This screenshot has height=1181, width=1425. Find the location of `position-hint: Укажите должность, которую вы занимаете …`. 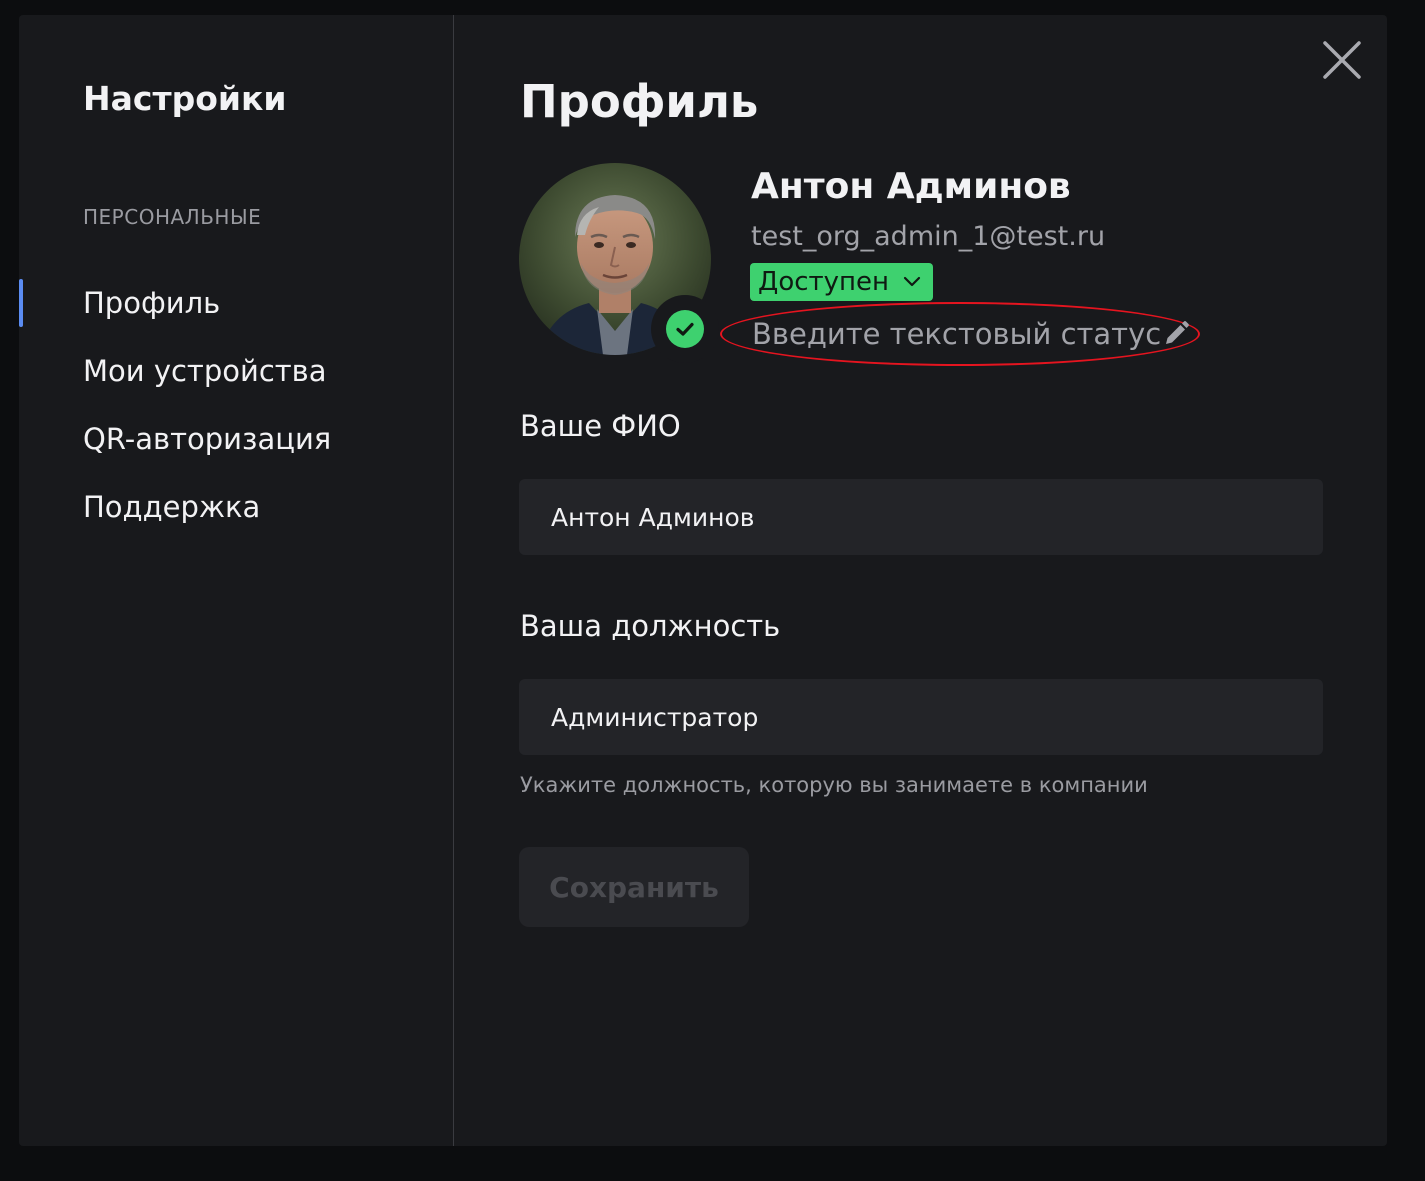

position-hint: Укажите должность, которую вы занимаете … is located at coordinates (834, 785).